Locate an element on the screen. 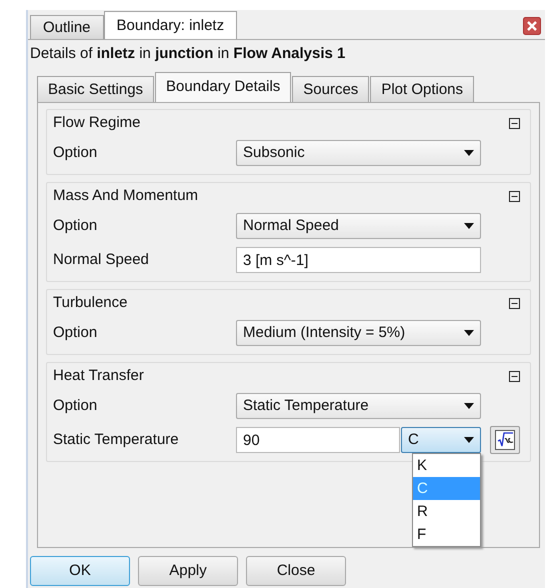 The image size is (551, 588). panel-tab: Outline is located at coordinates (67, 27).